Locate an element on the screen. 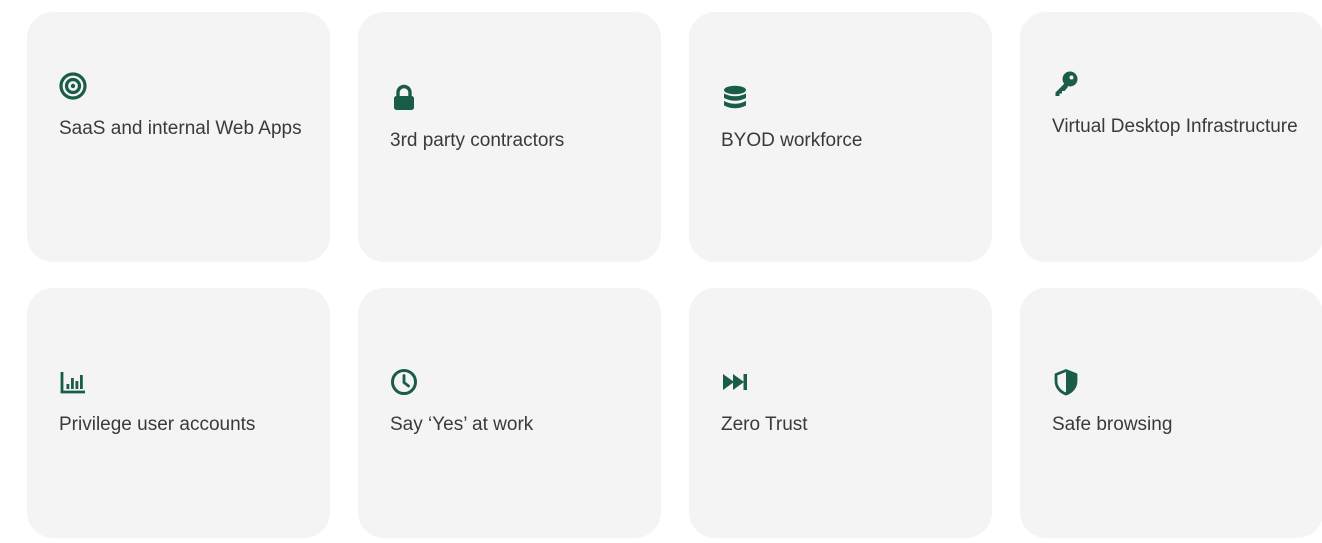 The height and width of the screenshot is (543, 1322). card-content: Virtual Desktop Infrastructure is located at coordinates (1177, 106).